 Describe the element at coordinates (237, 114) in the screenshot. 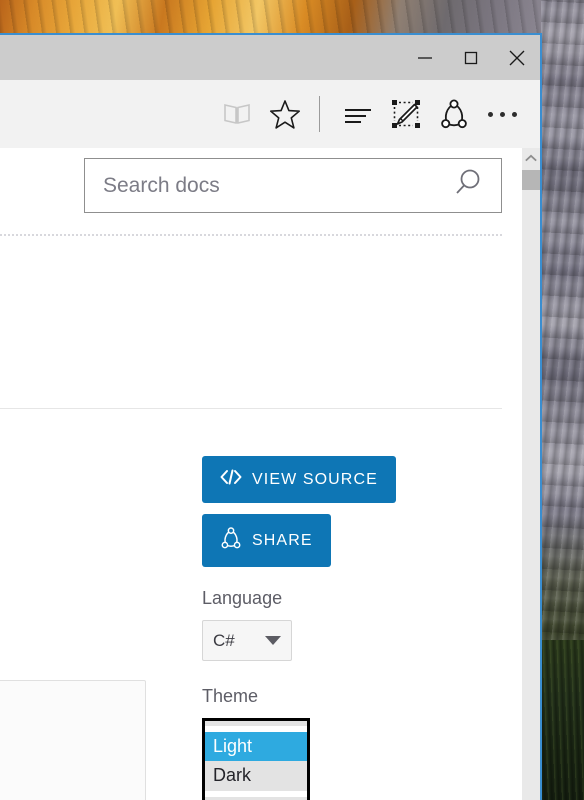

I see `reading-view-icon` at that location.